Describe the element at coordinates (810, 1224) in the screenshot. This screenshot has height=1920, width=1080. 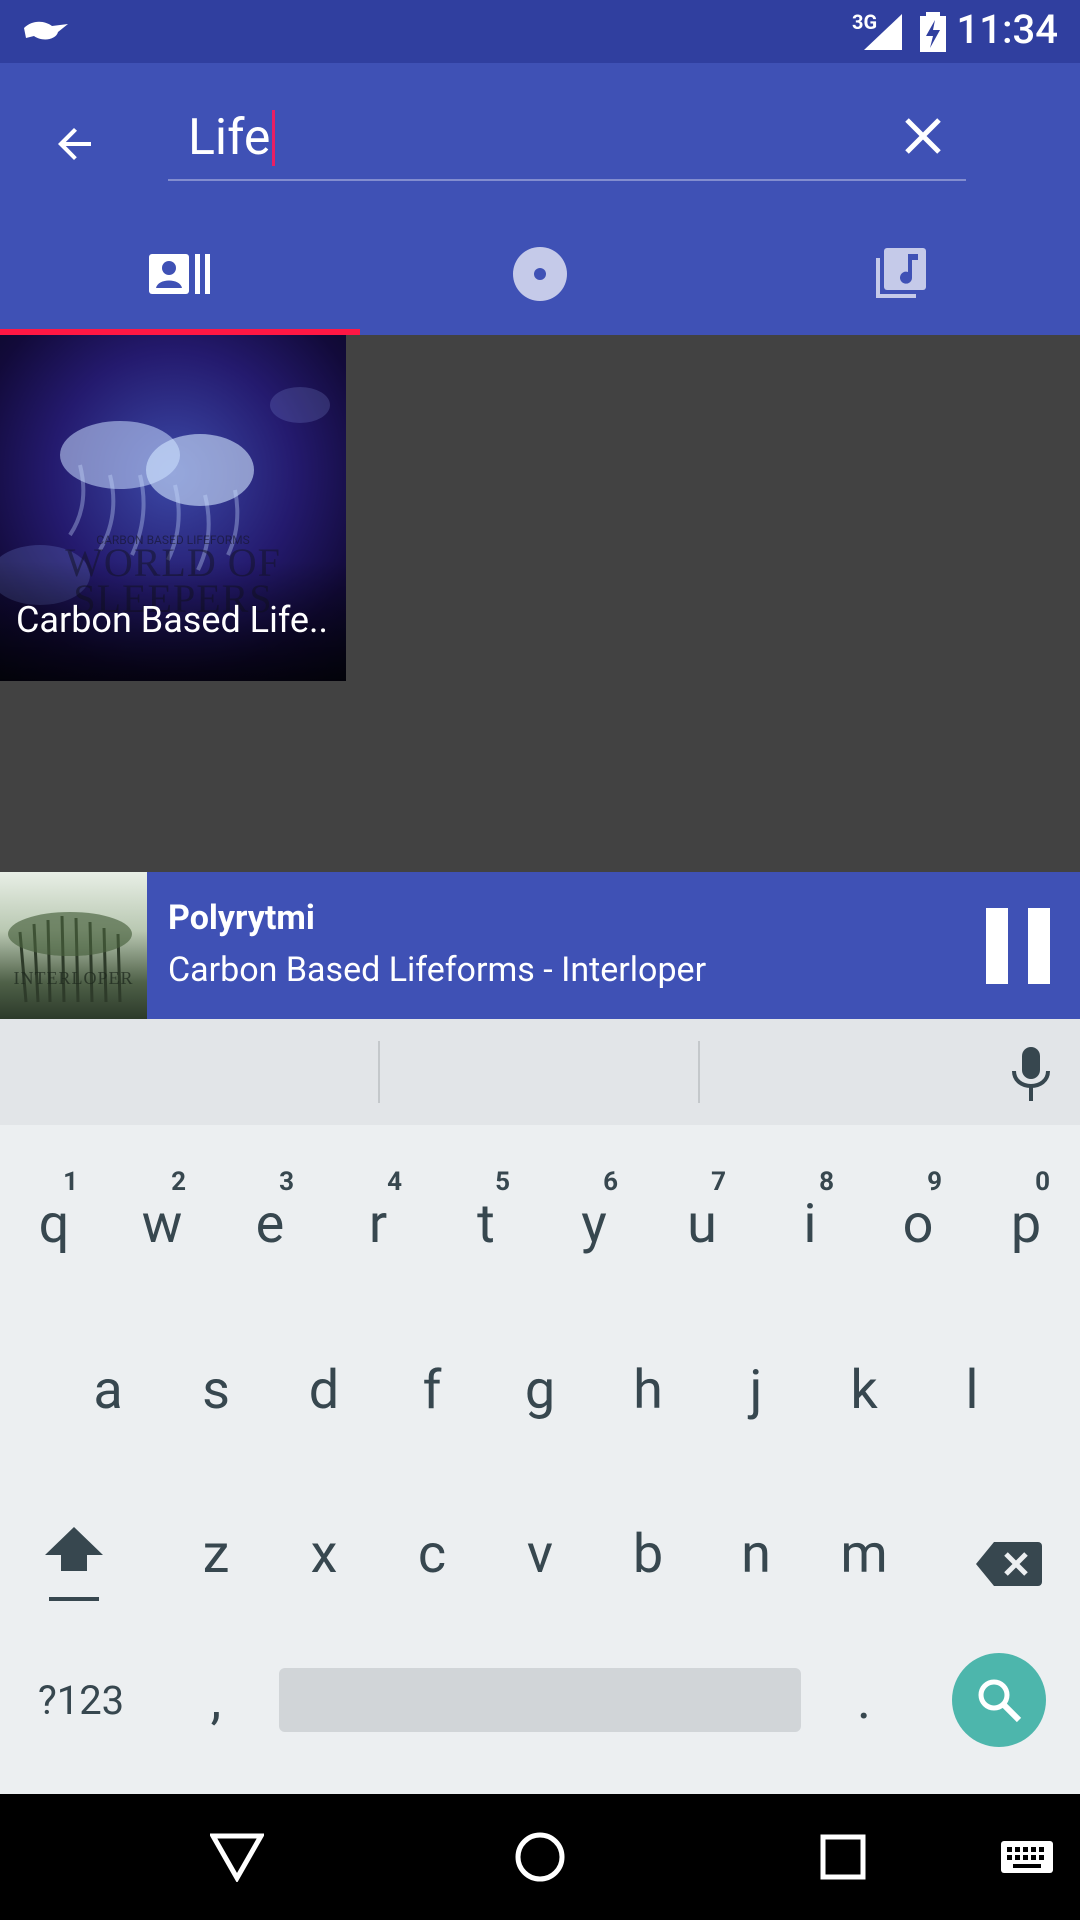
I see `key-i: i8` at that location.